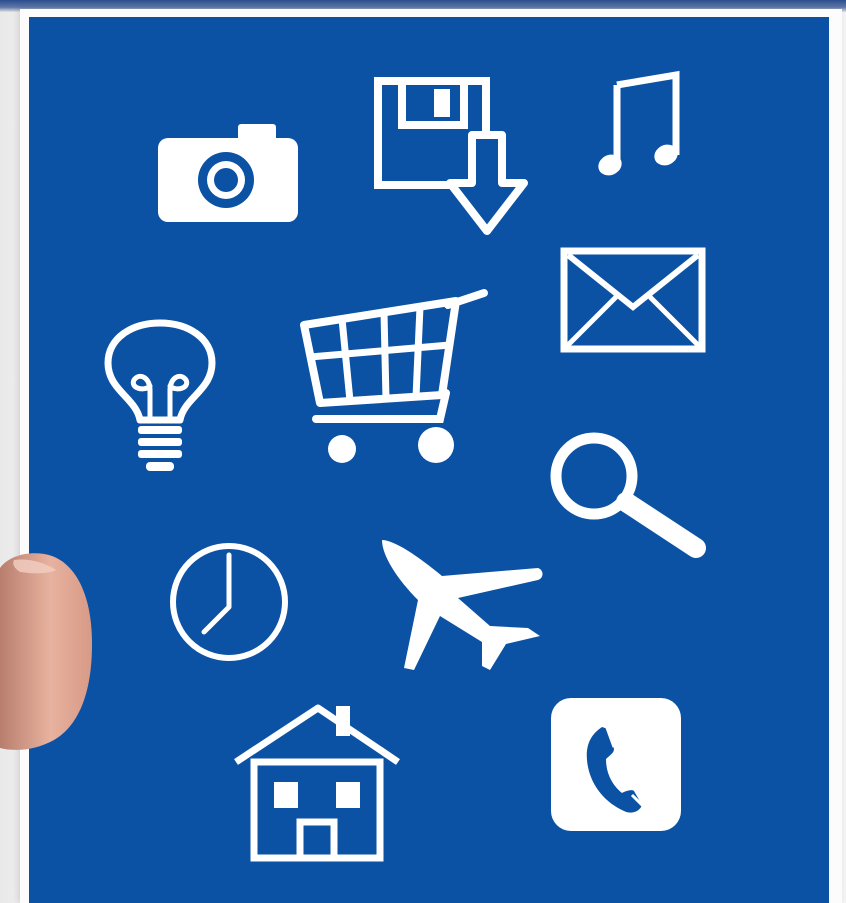 The image size is (846, 903). I want to click on airplane-icon, so click(462, 605).